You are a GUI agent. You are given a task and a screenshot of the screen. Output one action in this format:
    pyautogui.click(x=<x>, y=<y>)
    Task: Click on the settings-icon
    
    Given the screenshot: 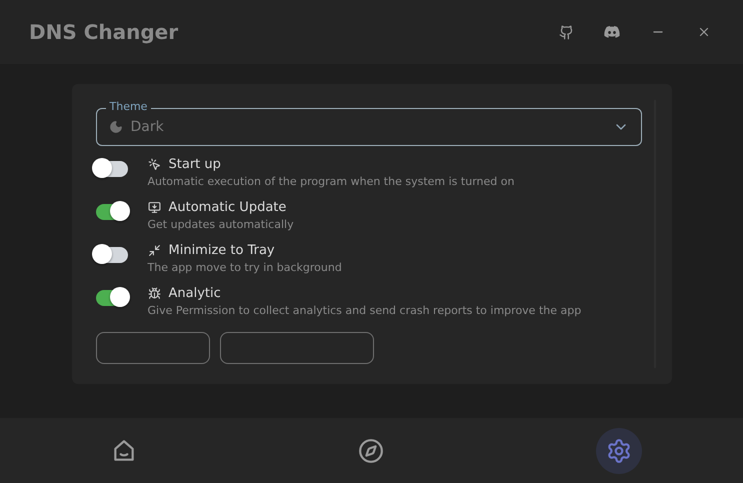 What is the action you would take?
    pyautogui.click(x=619, y=451)
    